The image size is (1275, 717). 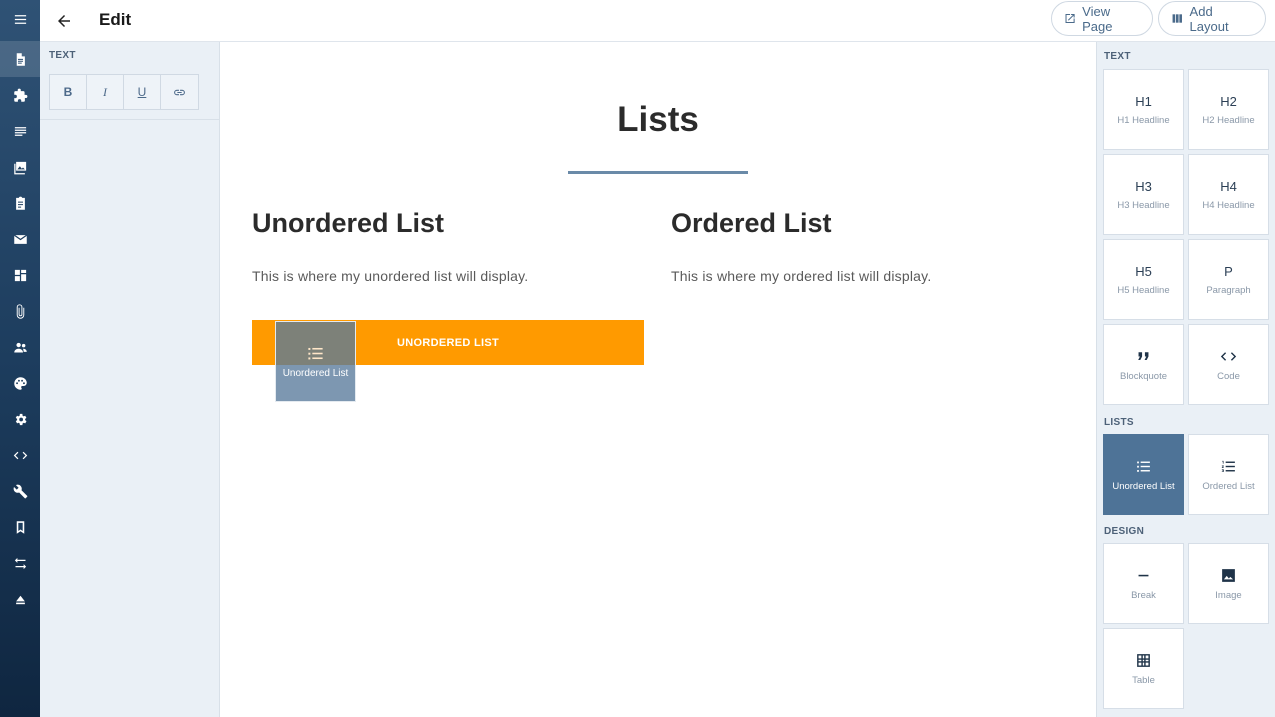 I want to click on add-layout-button: Add Layout, so click(x=1212, y=18).